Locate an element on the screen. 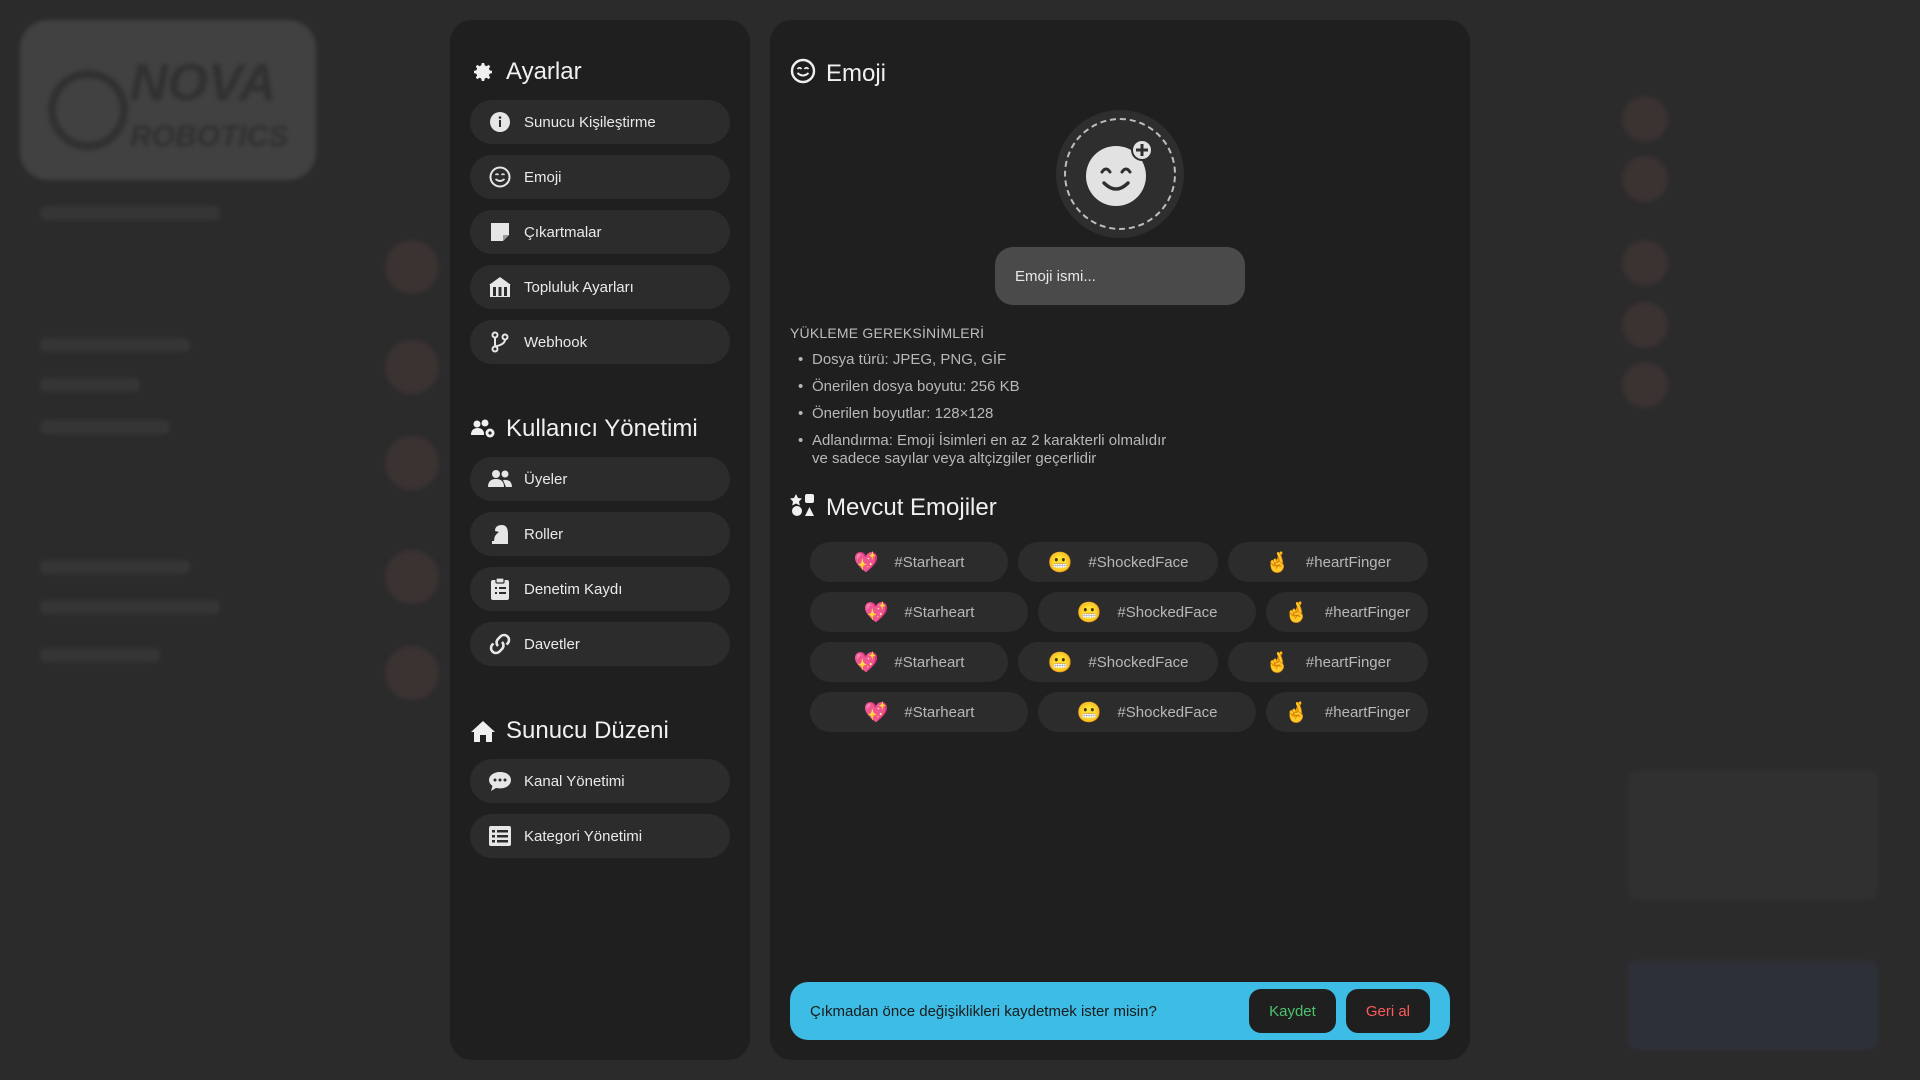  nav-stickers: Çıkartmalar is located at coordinates (600, 232).